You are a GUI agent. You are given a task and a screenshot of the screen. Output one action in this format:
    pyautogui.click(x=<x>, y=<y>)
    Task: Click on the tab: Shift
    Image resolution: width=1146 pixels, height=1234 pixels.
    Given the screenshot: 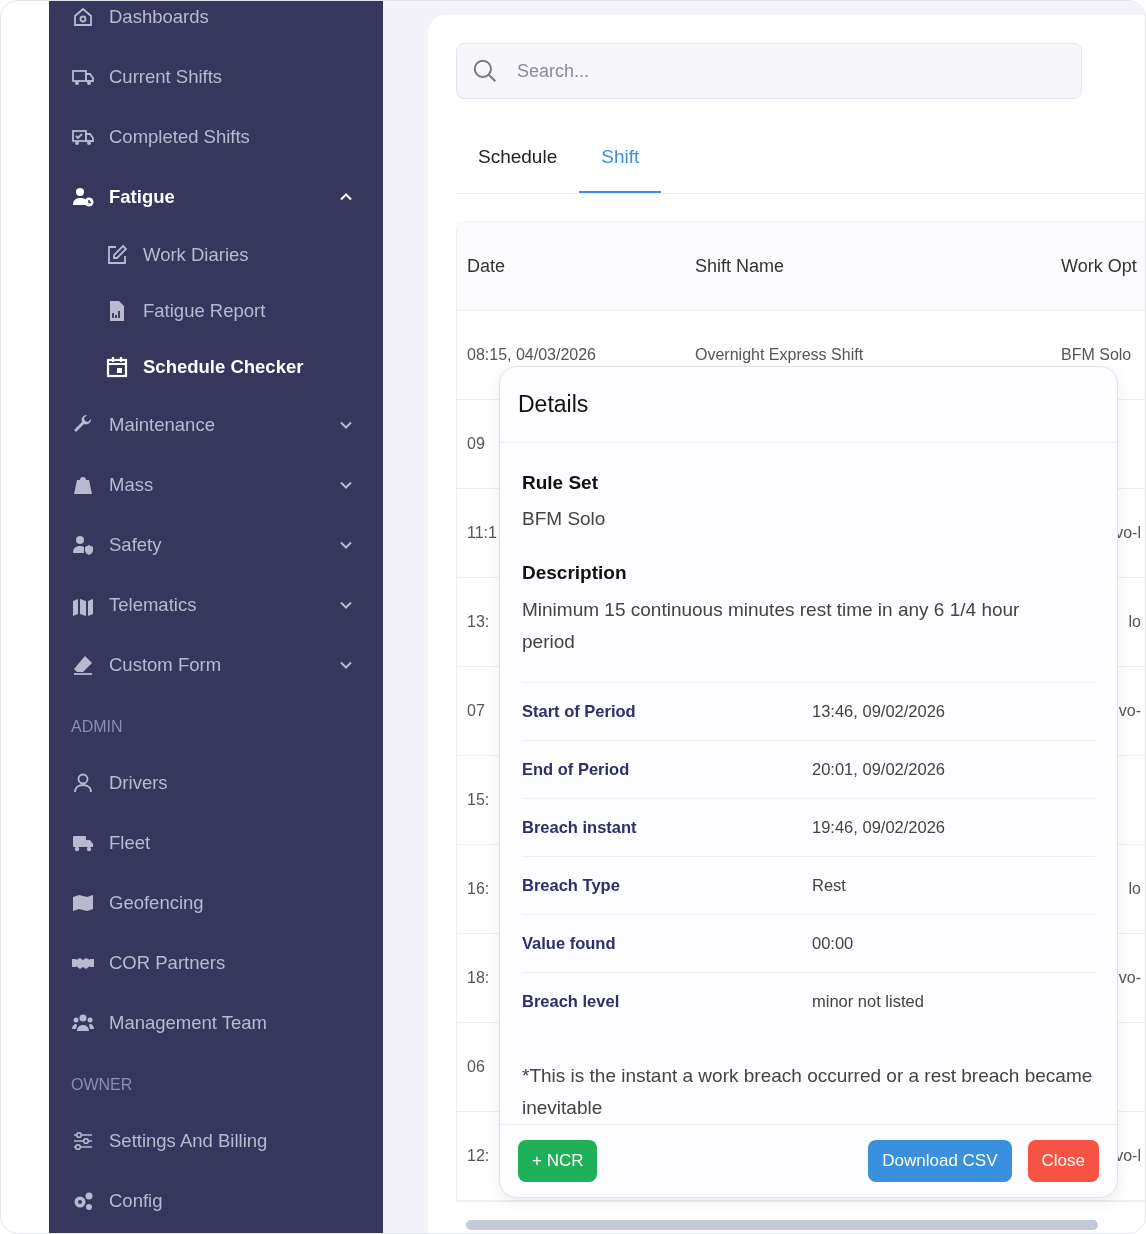 What is the action you would take?
    pyautogui.click(x=620, y=158)
    